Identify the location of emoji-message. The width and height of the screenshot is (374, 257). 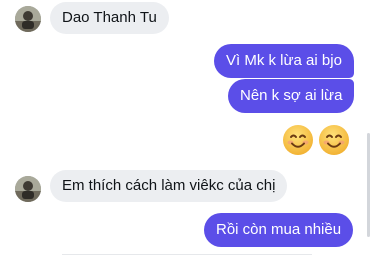
(316, 140).